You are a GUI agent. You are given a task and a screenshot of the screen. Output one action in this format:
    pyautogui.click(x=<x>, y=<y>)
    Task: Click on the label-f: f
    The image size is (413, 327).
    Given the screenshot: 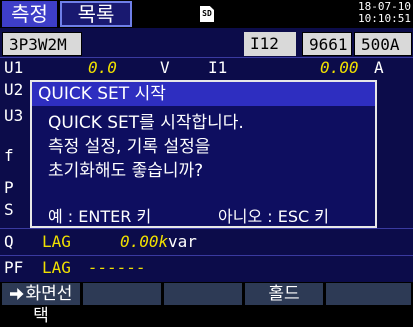 What is the action you would take?
    pyautogui.click(x=9, y=155)
    